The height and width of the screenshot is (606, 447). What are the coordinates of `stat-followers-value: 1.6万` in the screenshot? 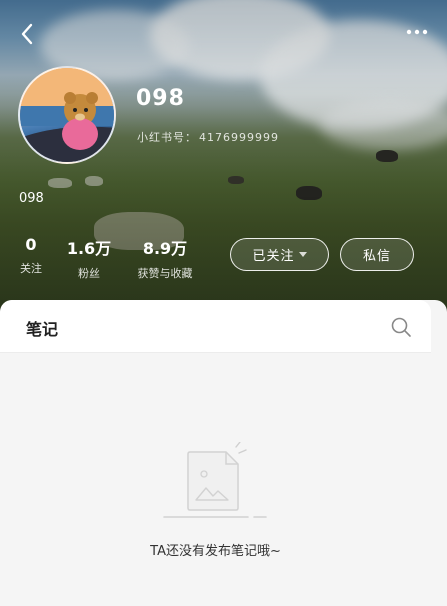 It's located at (89, 248).